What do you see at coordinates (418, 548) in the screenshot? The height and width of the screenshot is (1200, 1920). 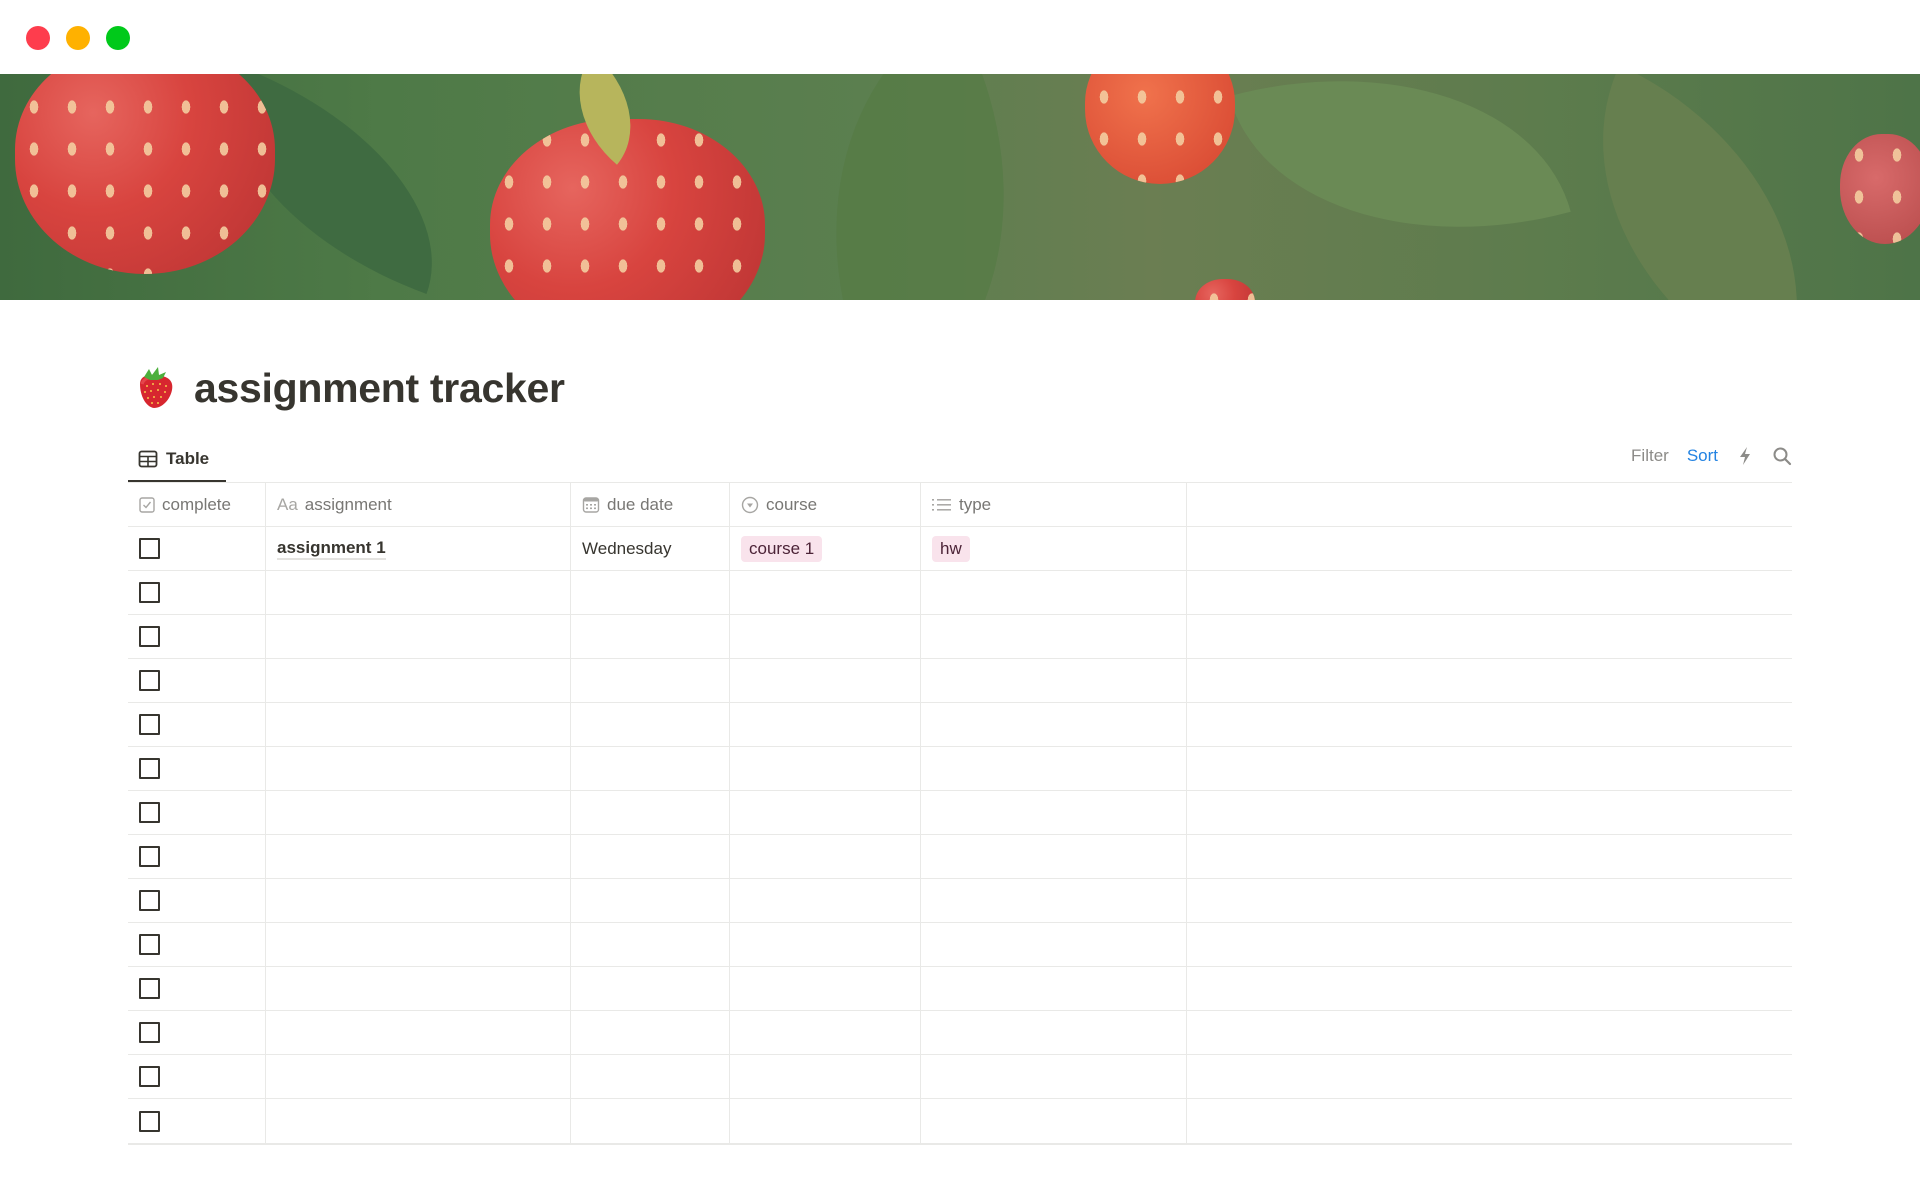 I see `cell-assignment: assignment 1` at bounding box center [418, 548].